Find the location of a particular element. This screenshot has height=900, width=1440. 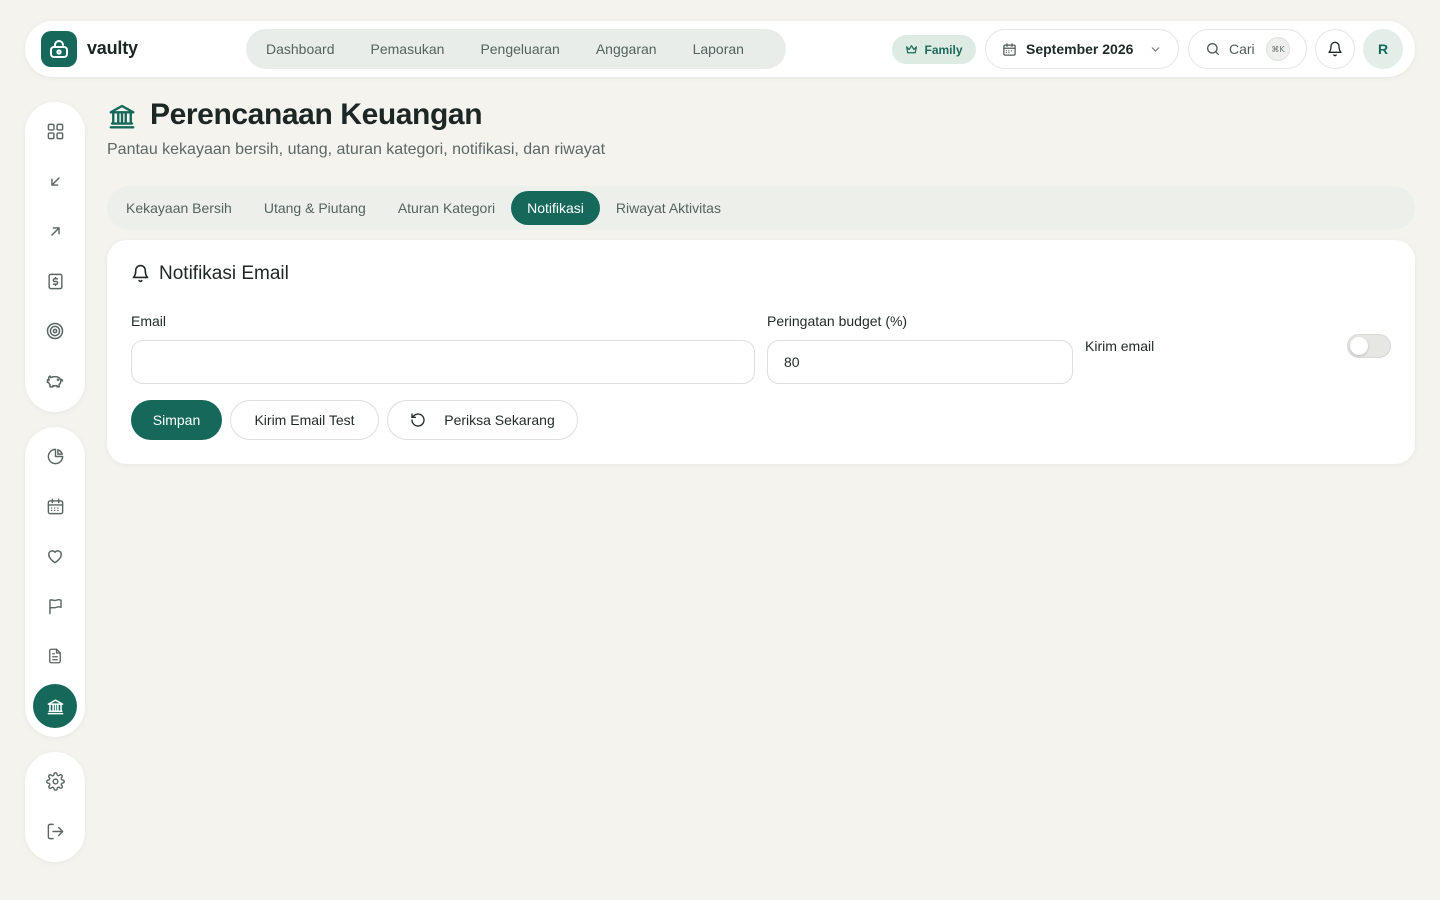

wishlist-heart-icon is located at coordinates (55, 556).